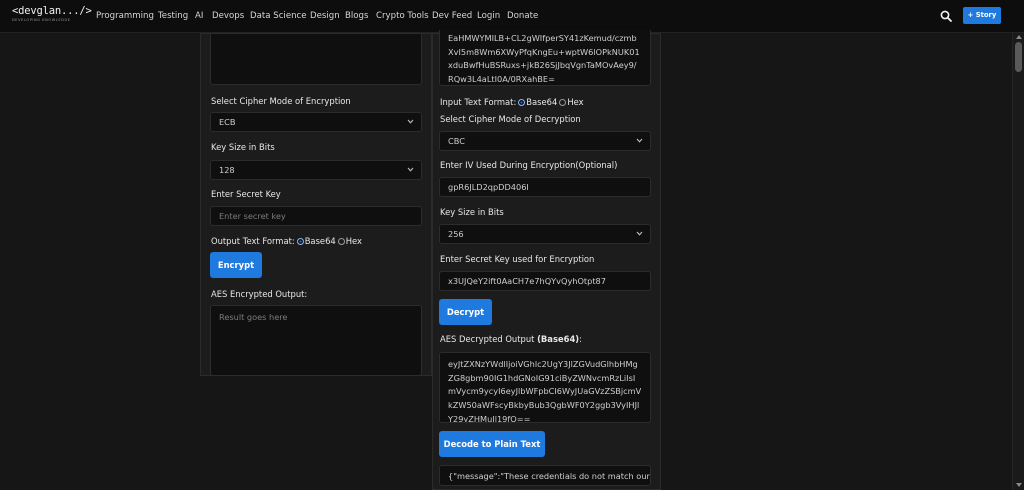 Image resolution: width=1024 pixels, height=490 pixels. Describe the element at coordinates (52, 11) in the screenshot. I see `logo-text: <devglan.../>` at that location.